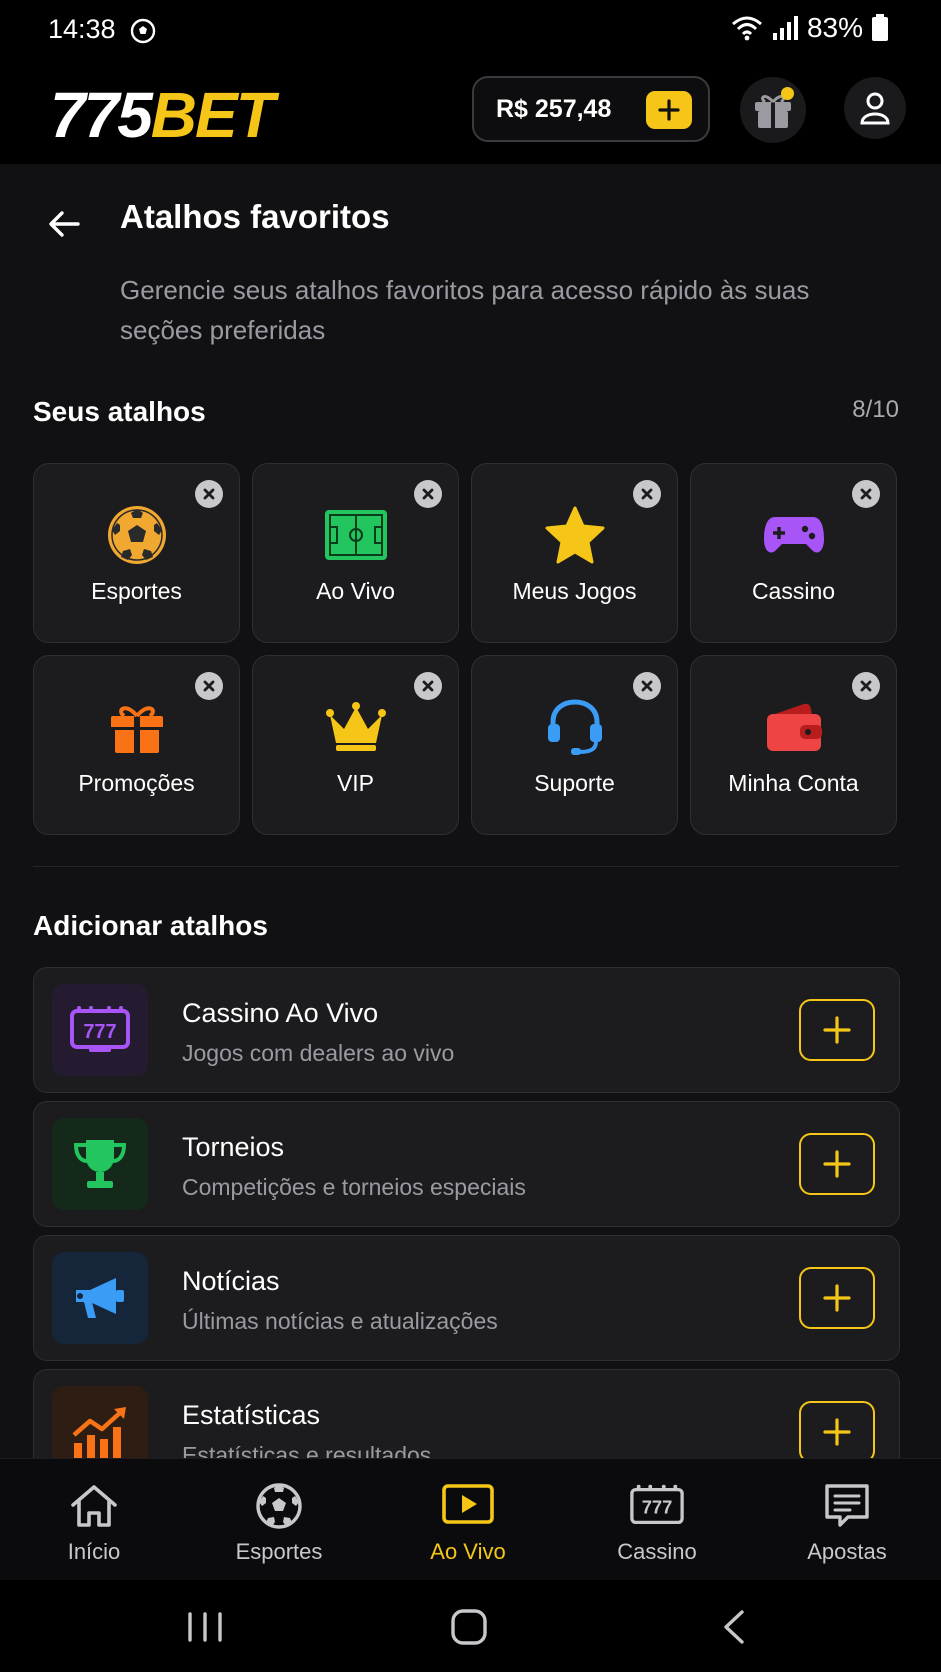 The image size is (941, 1672). Describe the element at coordinates (136, 591) in the screenshot. I see `shortcut-label: Esportes` at that location.